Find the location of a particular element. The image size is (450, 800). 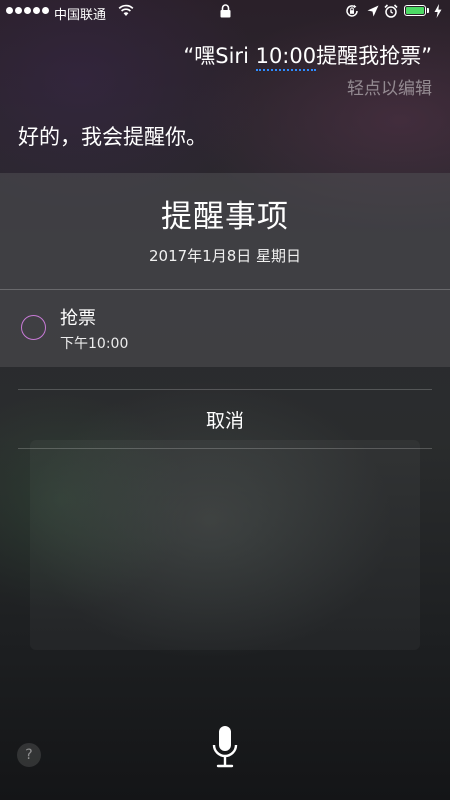

microphone-icon is located at coordinates (225, 748).